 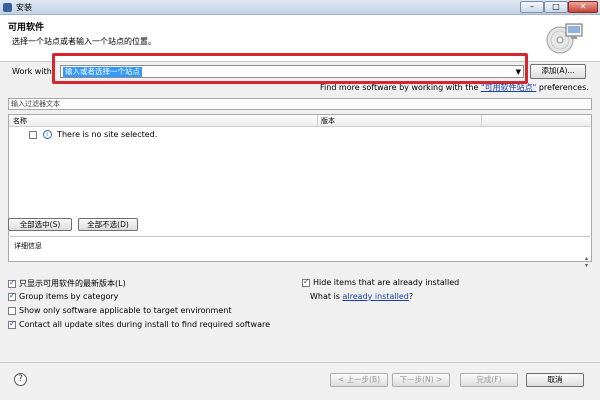 I want to click on table-header: 名称 版本, so click(x=300, y=121).